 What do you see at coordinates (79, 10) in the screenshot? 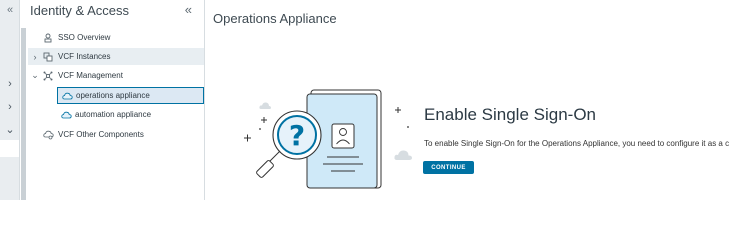
I see `sidebar-title: Identity & Access` at bounding box center [79, 10].